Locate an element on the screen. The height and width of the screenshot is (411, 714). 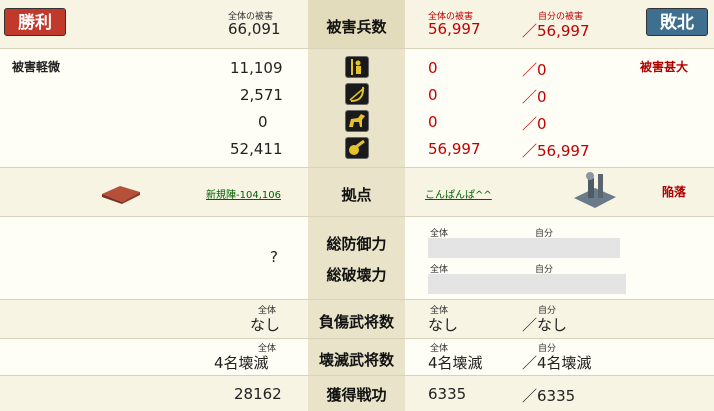
merit-label: 獲得戦功 is located at coordinates (356, 395).